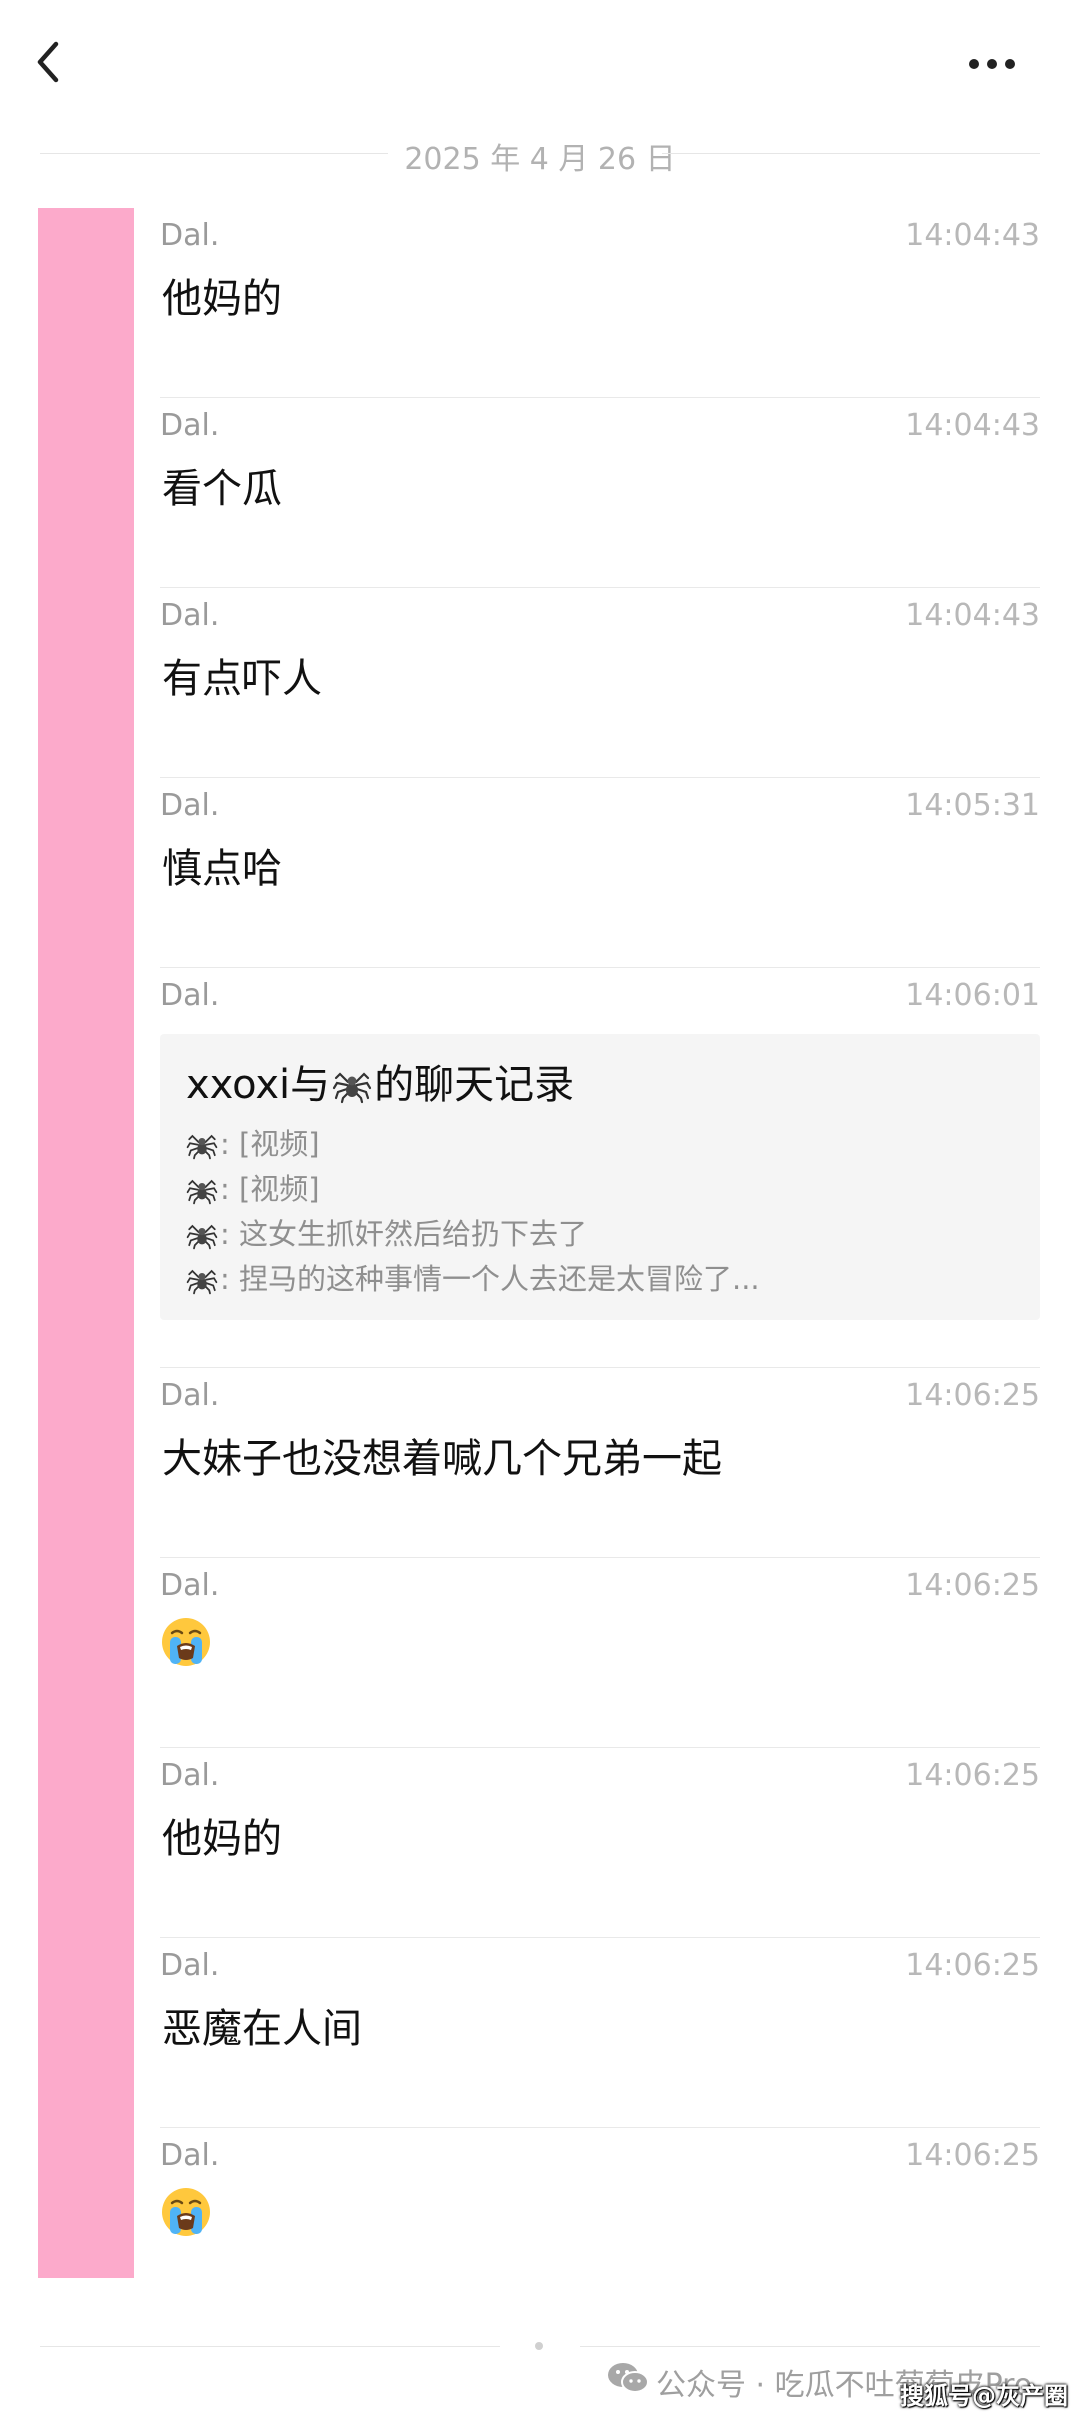  What do you see at coordinates (539, 2346) in the screenshot?
I see `footer-dot` at bounding box center [539, 2346].